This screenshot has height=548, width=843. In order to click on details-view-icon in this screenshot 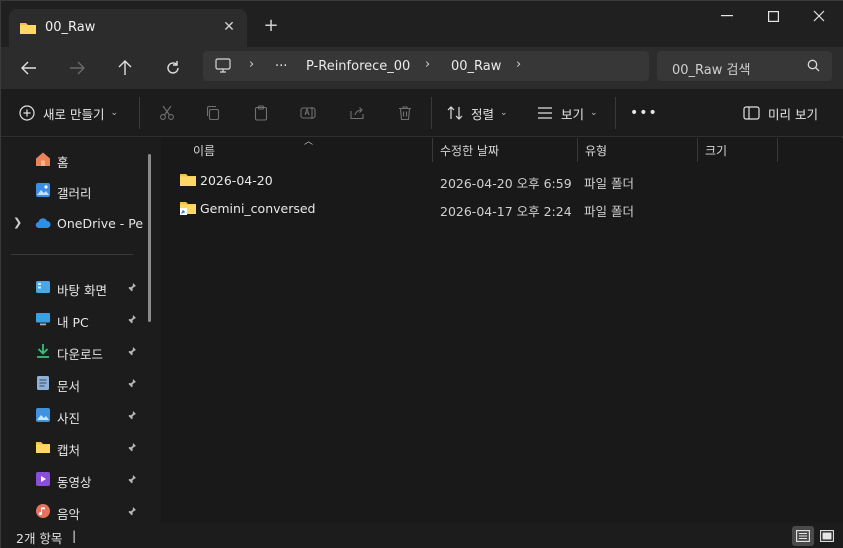, I will do `click(803, 536)`.